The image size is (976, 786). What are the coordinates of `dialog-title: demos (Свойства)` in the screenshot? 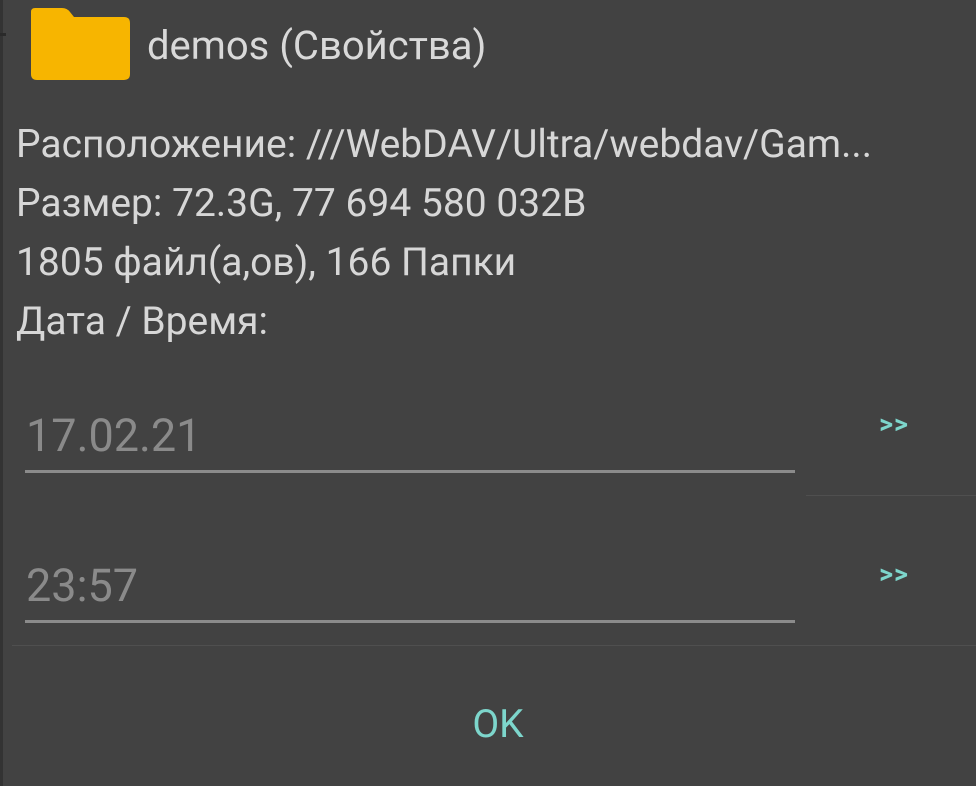 It's located at (317, 45).